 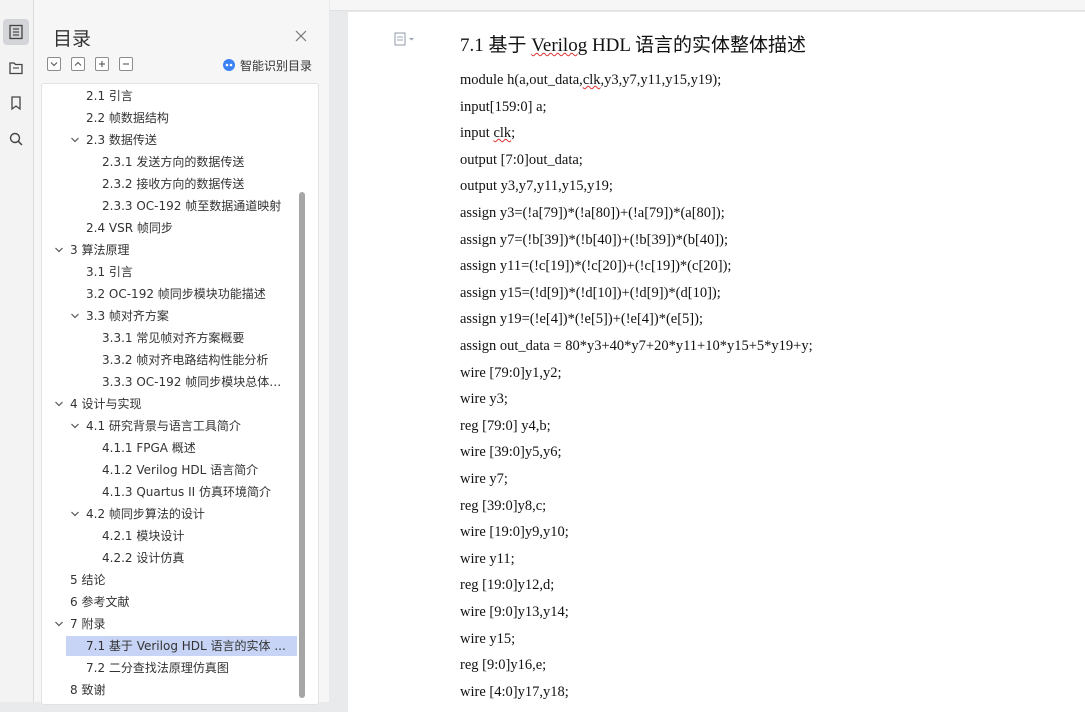 I want to click on panel-title: 目录, so click(x=72, y=39).